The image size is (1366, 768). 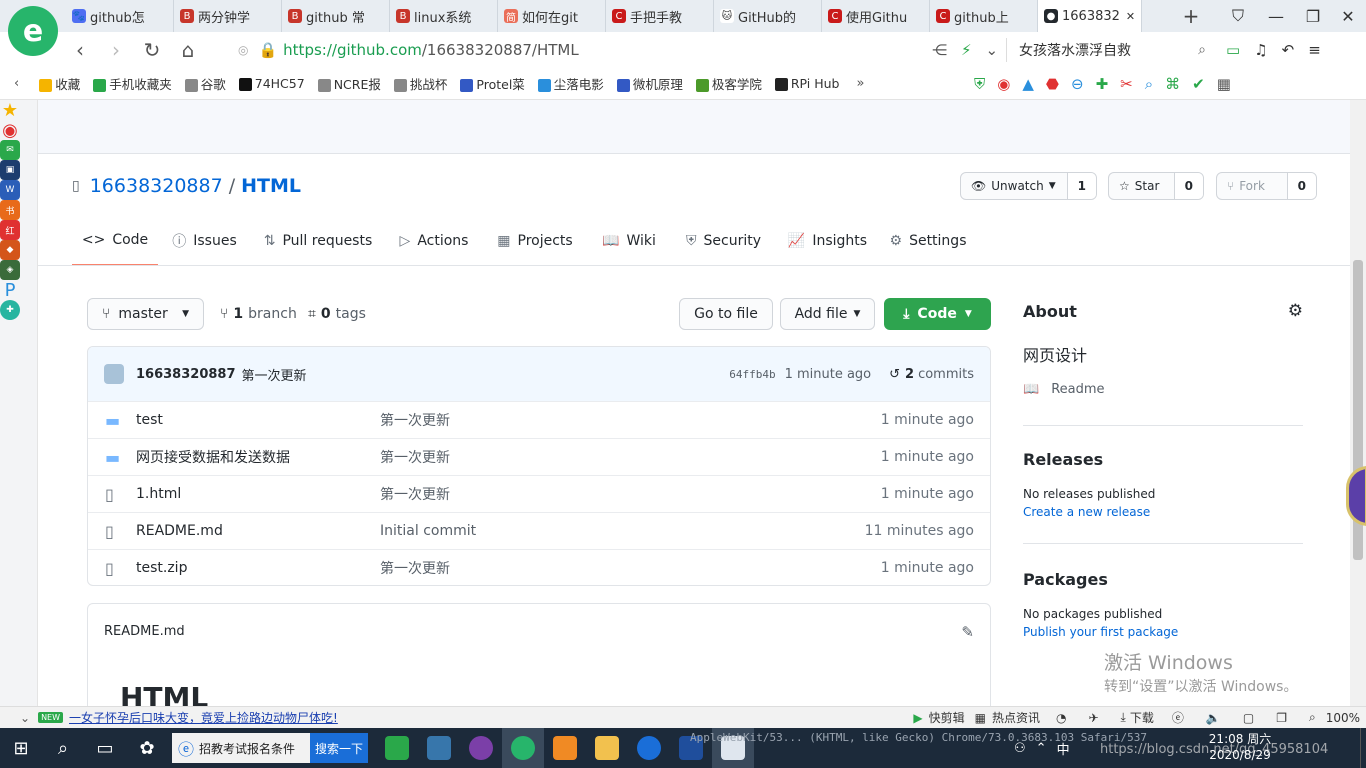 What do you see at coordinates (1142, 717) in the screenshot?
I see `download-label: 下载` at bounding box center [1142, 717].